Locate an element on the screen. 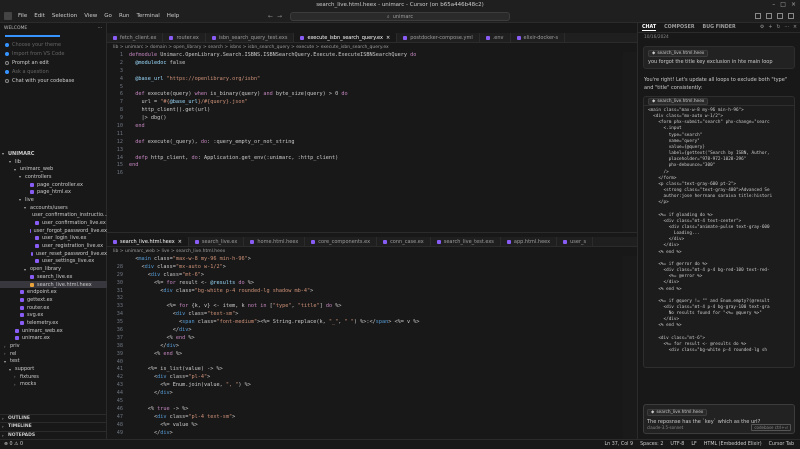 This screenshot has height=449, width=800. editor-tab: home.html.heex is located at coordinates (275, 241).